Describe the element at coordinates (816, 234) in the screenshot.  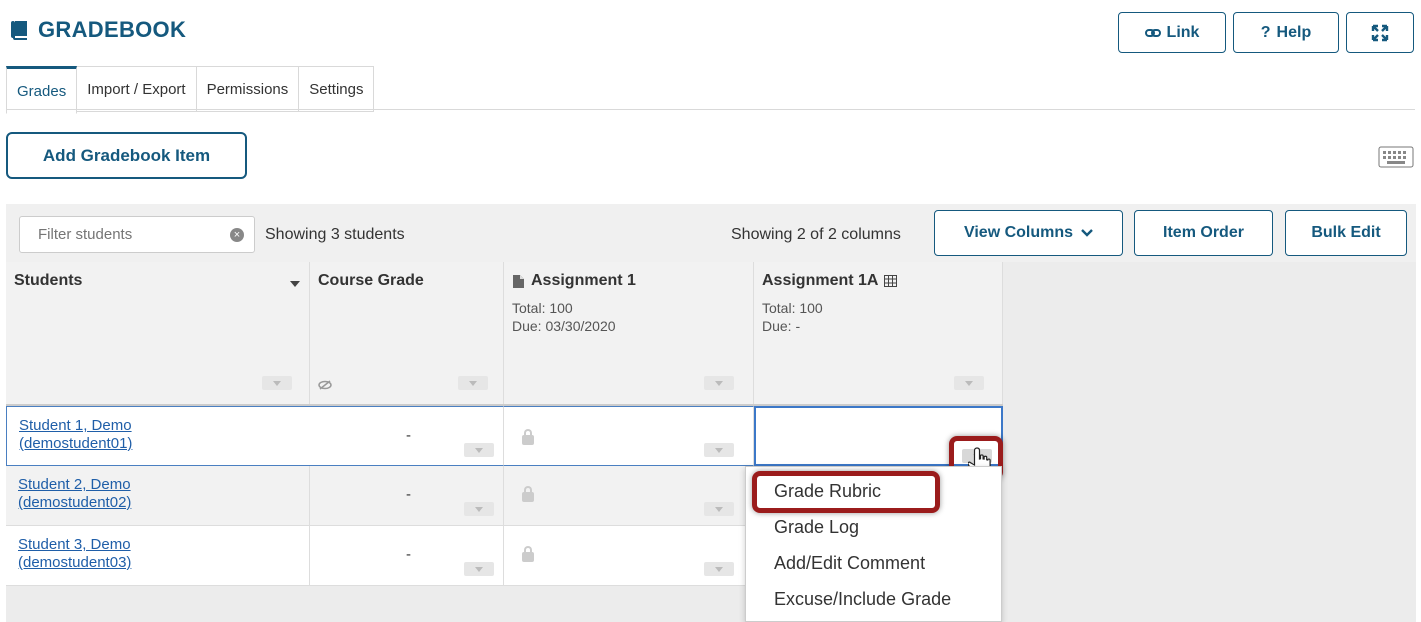
I see `showing-columns-text: Showing 2 of 2 columns` at that location.